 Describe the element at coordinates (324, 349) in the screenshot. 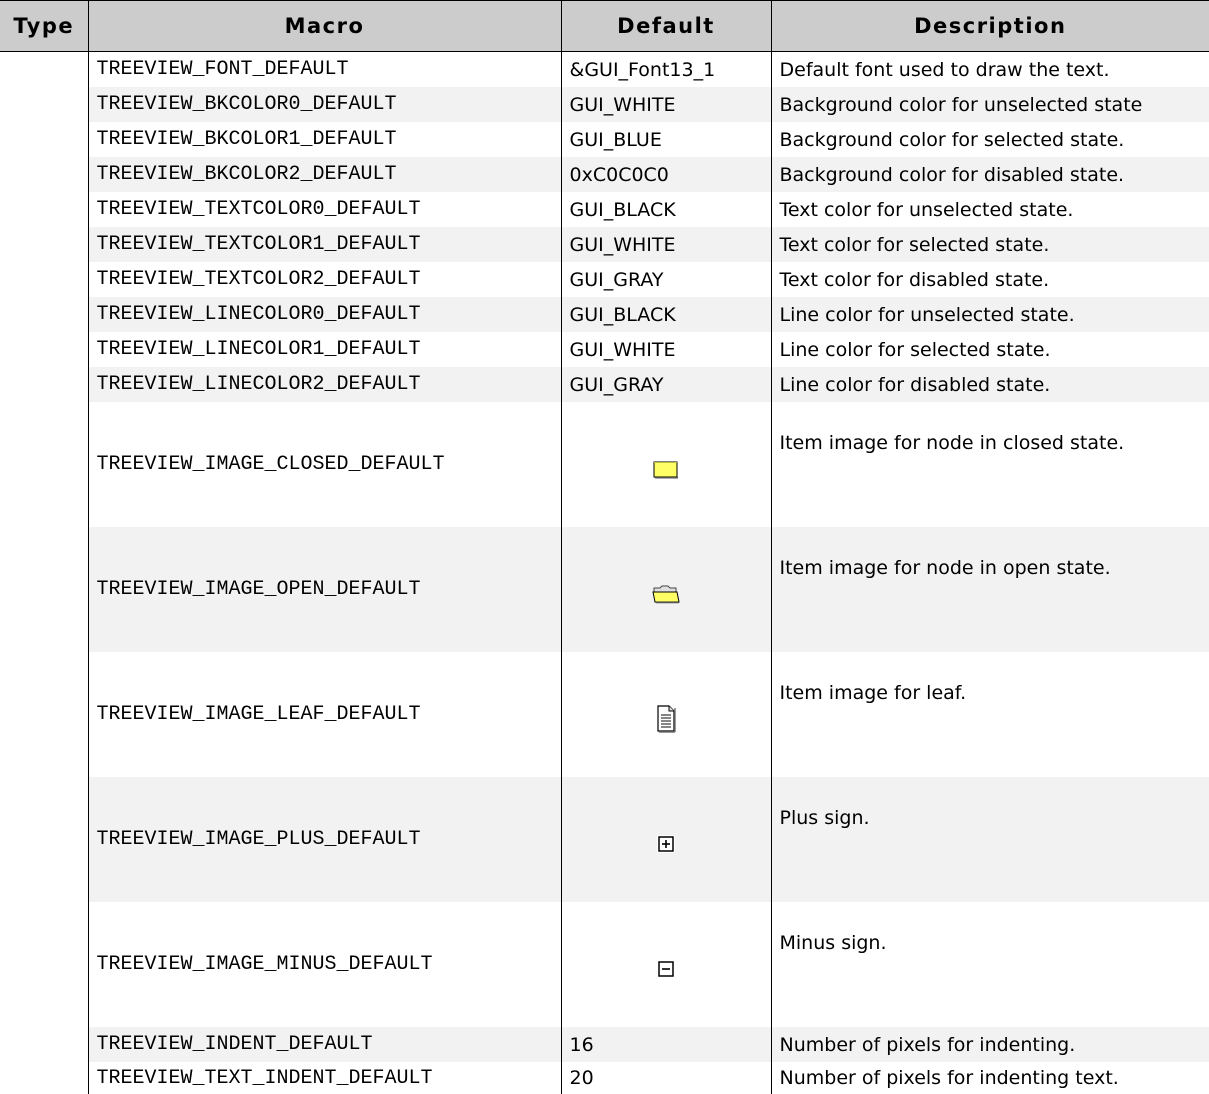

I see `macro-cell: TREEVIEW_LINECOLOR1_DEFAULT` at that location.